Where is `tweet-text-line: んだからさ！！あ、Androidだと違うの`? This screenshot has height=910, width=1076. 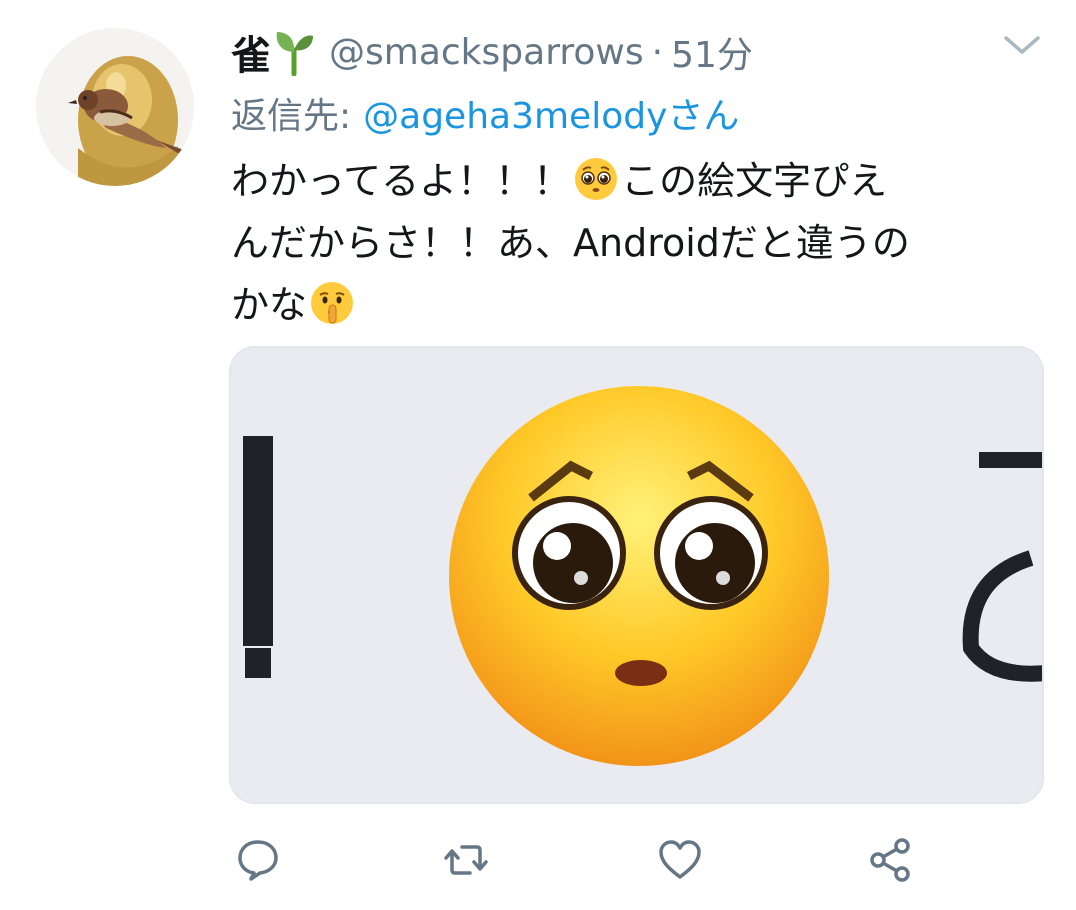 tweet-text-line: んだからさ！！あ、Androidだと違うの is located at coordinates (631, 243).